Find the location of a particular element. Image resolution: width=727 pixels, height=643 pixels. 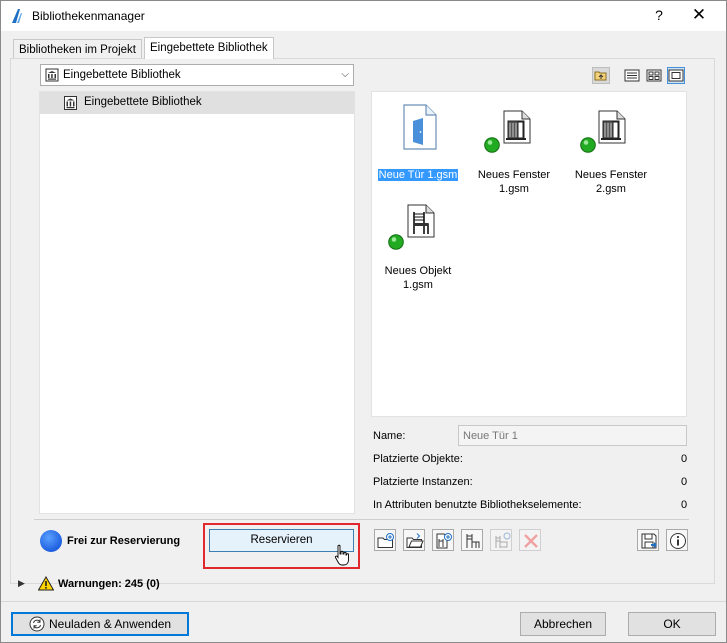

list-view-icon is located at coordinates (632, 75).